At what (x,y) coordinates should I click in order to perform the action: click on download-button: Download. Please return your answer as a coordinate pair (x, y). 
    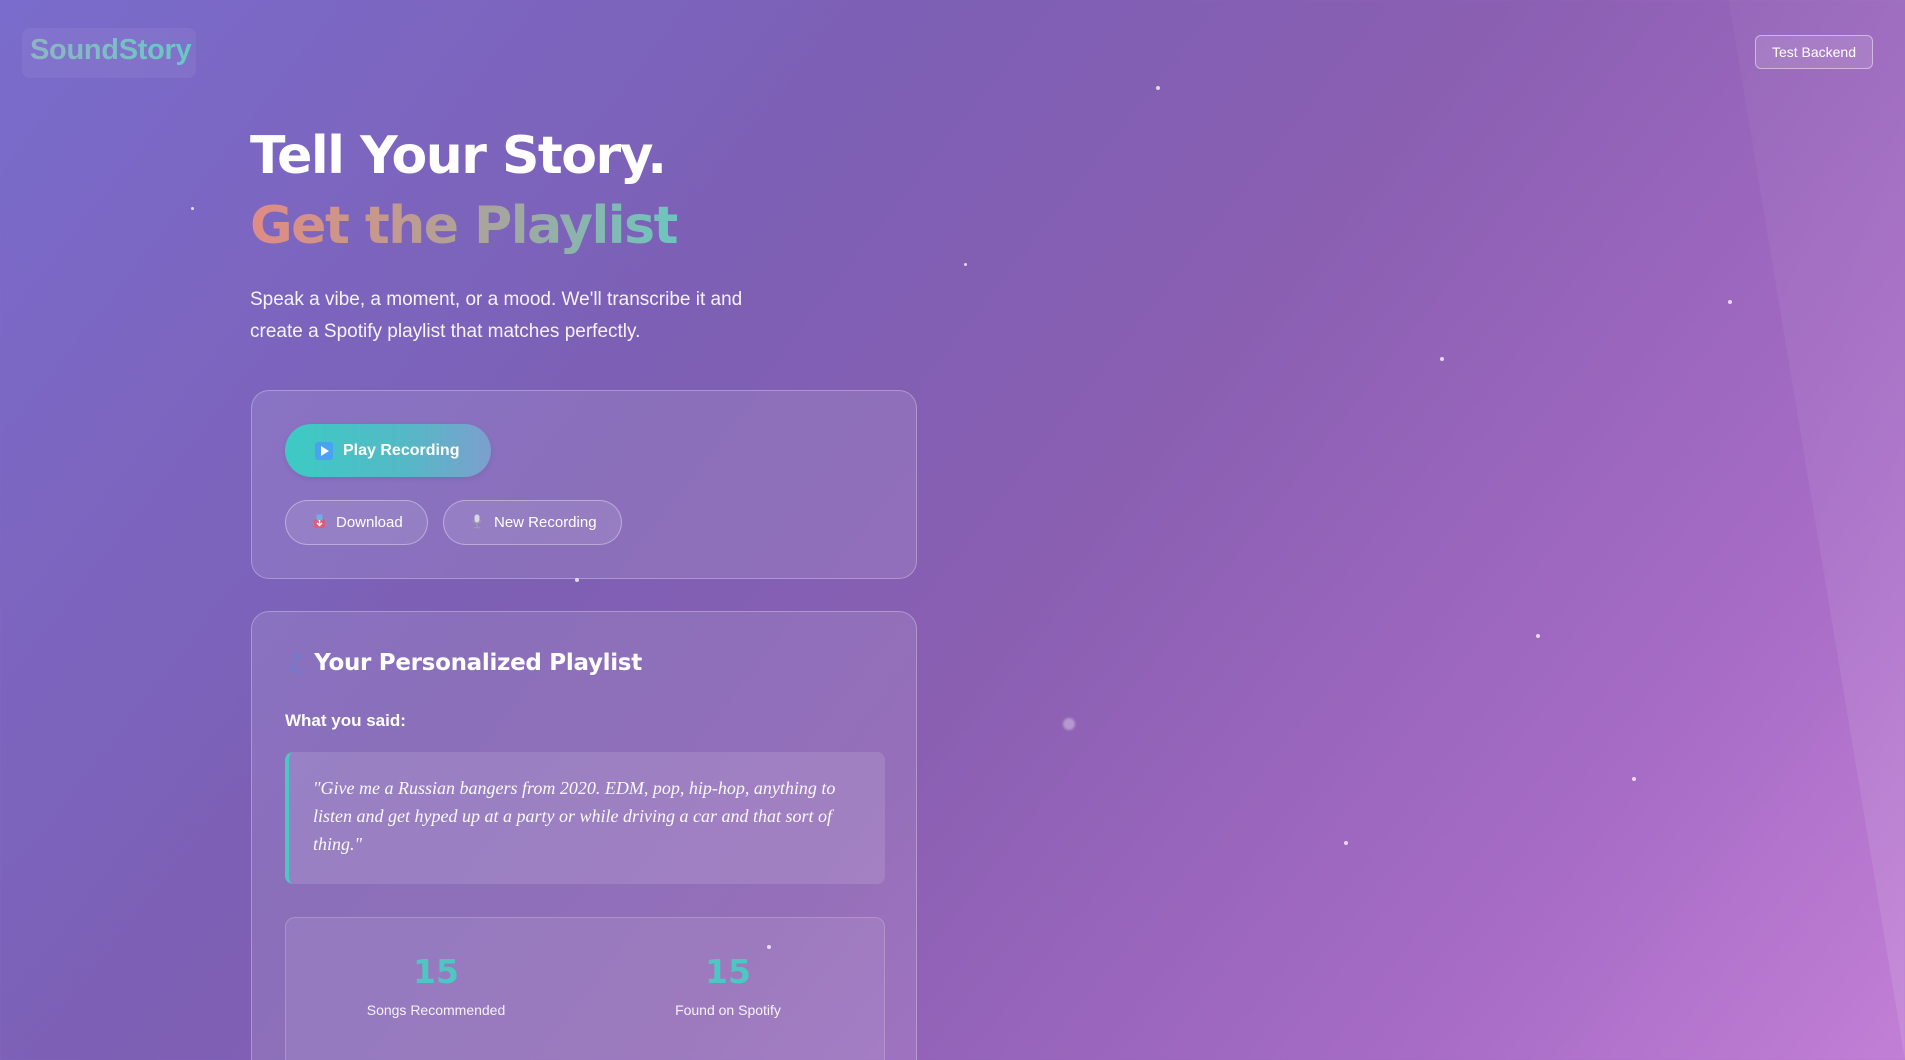
    Looking at the image, I should click on (356, 522).